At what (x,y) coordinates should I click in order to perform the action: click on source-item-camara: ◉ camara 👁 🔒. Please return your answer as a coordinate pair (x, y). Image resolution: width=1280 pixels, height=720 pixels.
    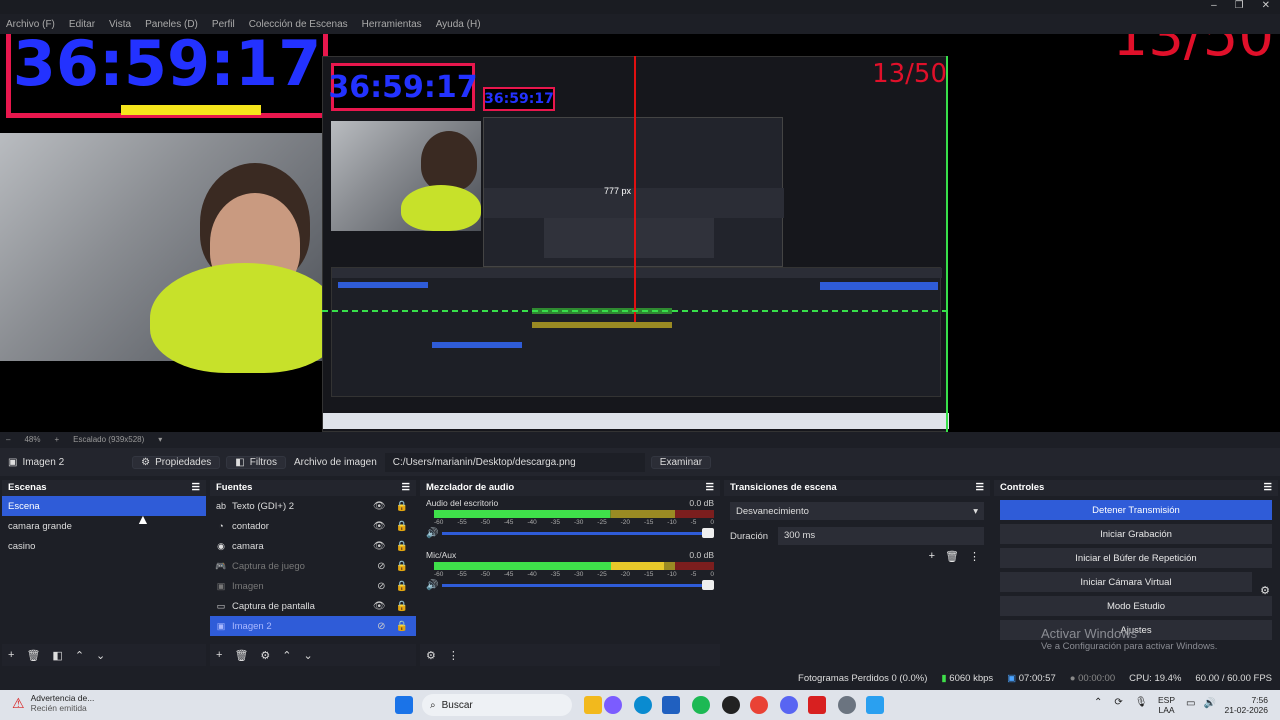
    Looking at the image, I should click on (313, 546).